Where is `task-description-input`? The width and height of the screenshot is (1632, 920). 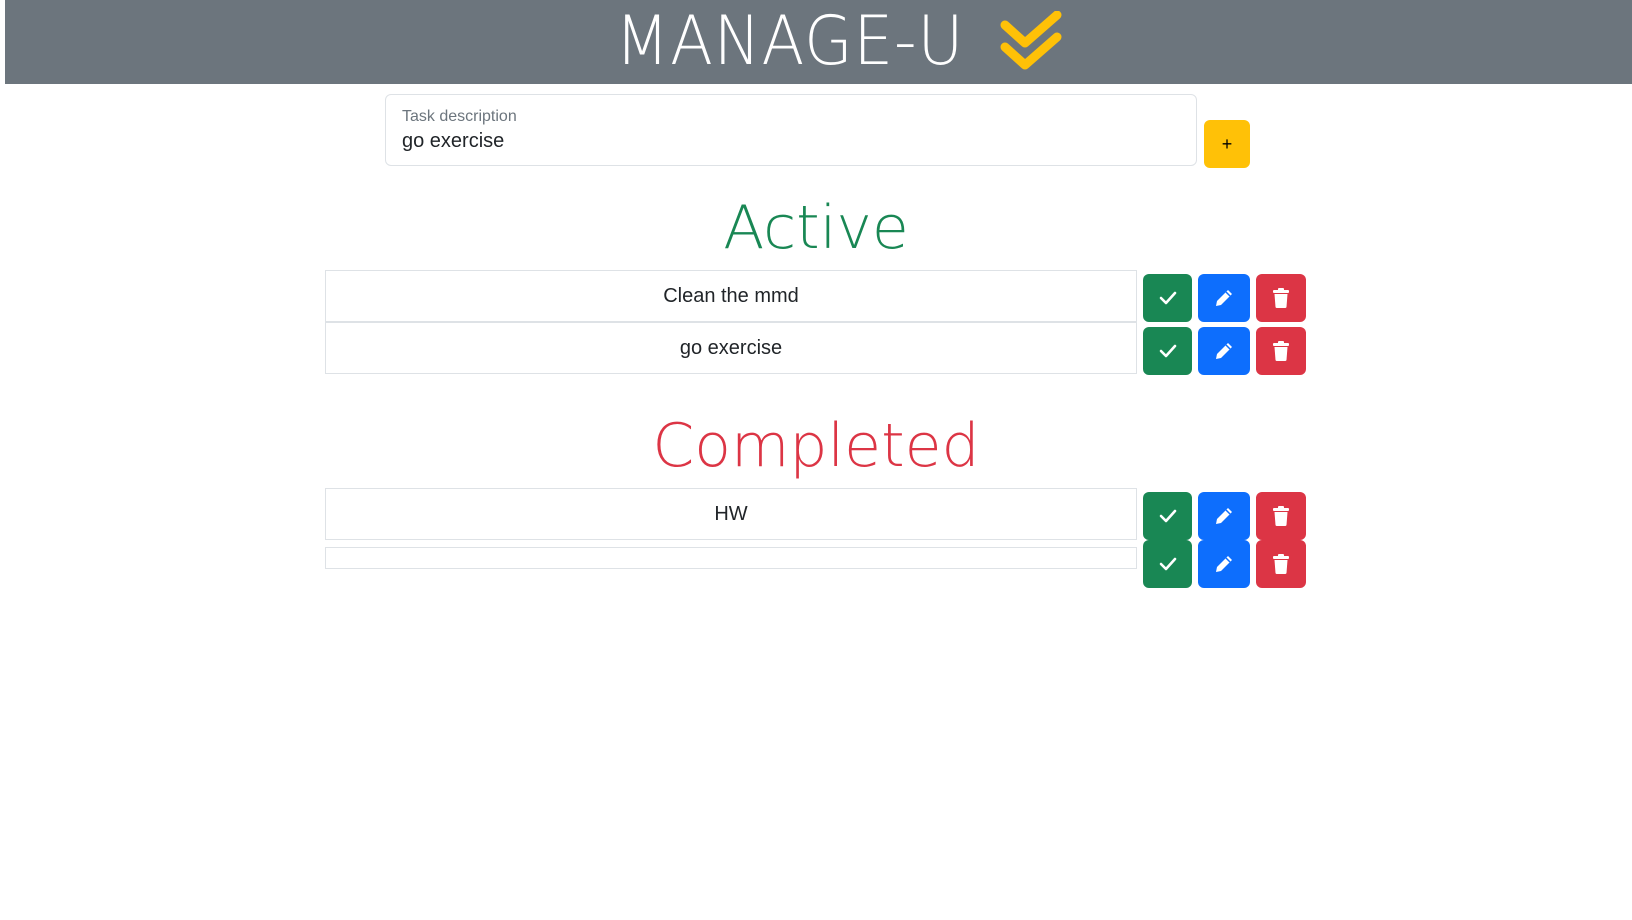
task-description-input is located at coordinates (787, 141).